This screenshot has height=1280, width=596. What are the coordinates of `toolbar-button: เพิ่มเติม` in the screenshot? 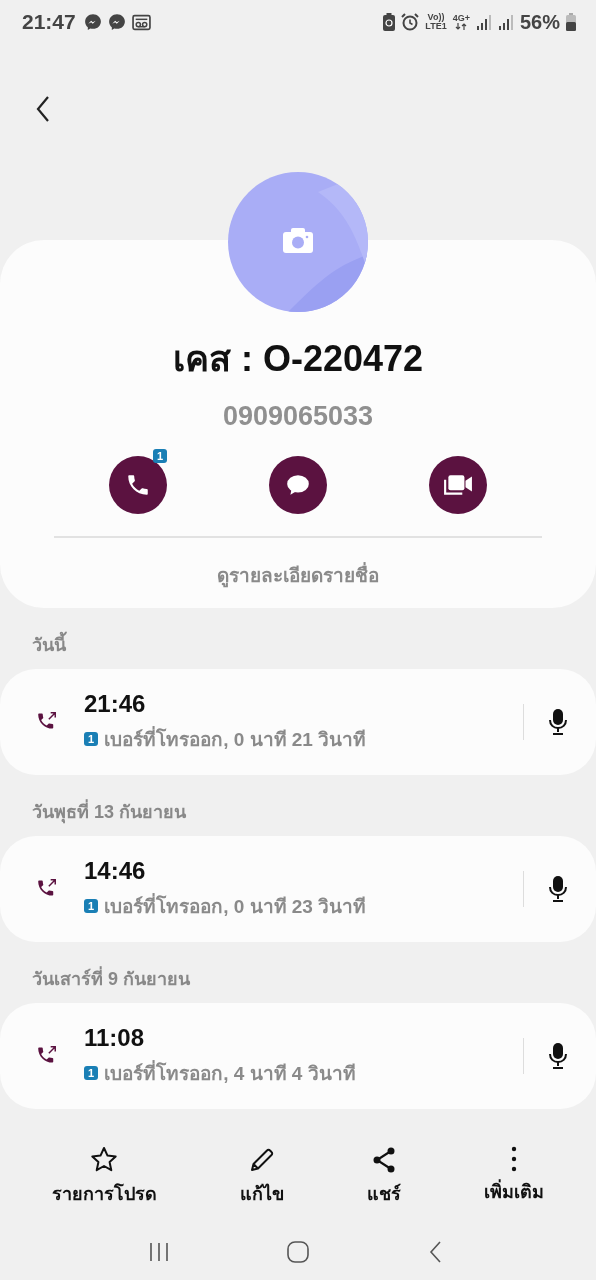 It's located at (514, 1176).